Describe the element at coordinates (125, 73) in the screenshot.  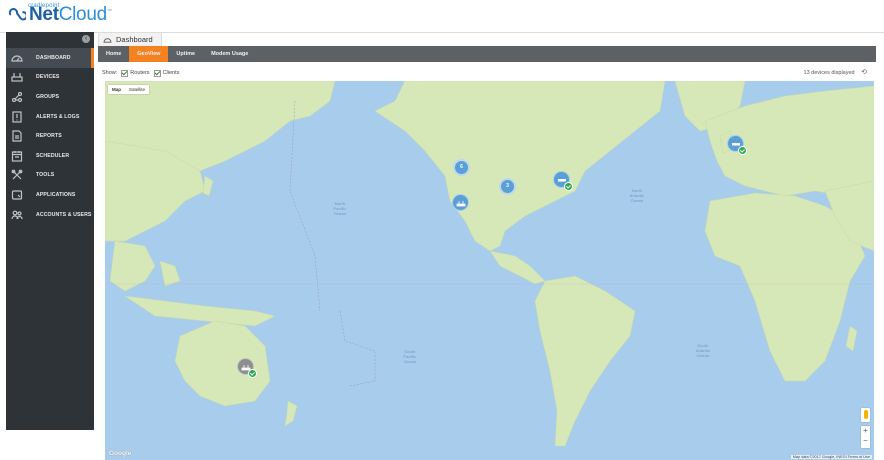
I see `routers-checkbox` at that location.